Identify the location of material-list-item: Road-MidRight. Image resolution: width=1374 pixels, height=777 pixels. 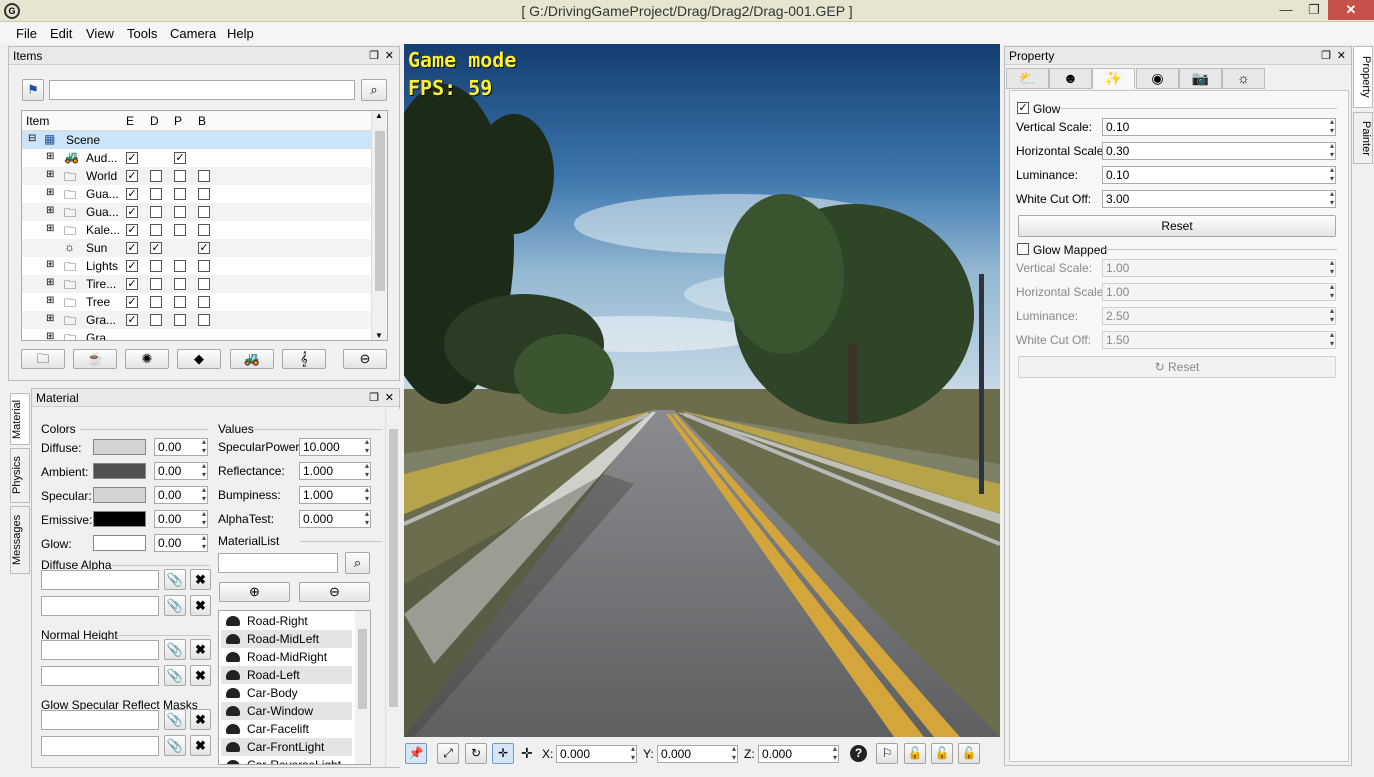
(286, 657).